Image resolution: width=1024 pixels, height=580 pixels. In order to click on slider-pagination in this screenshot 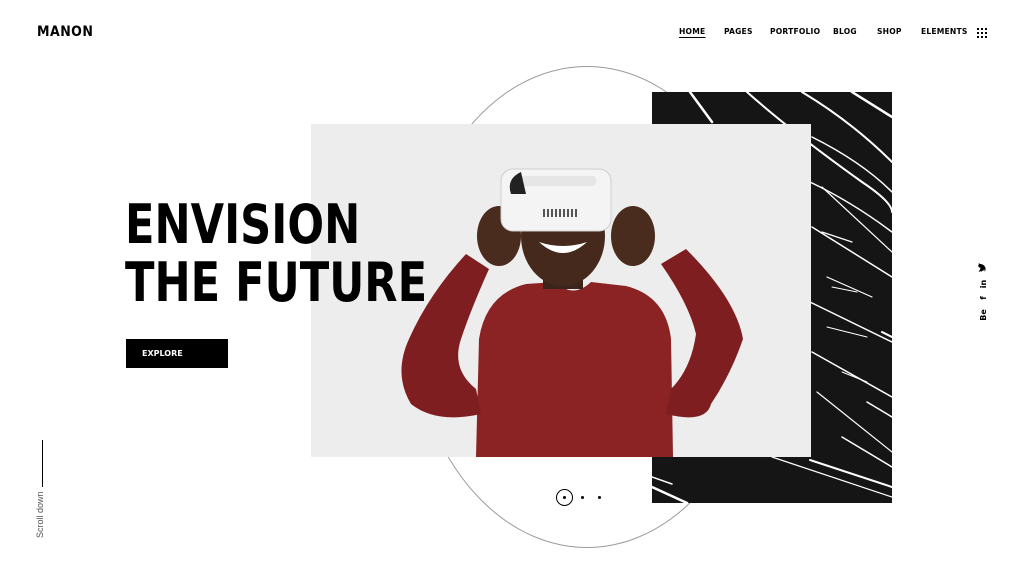, I will do `click(586, 497)`.